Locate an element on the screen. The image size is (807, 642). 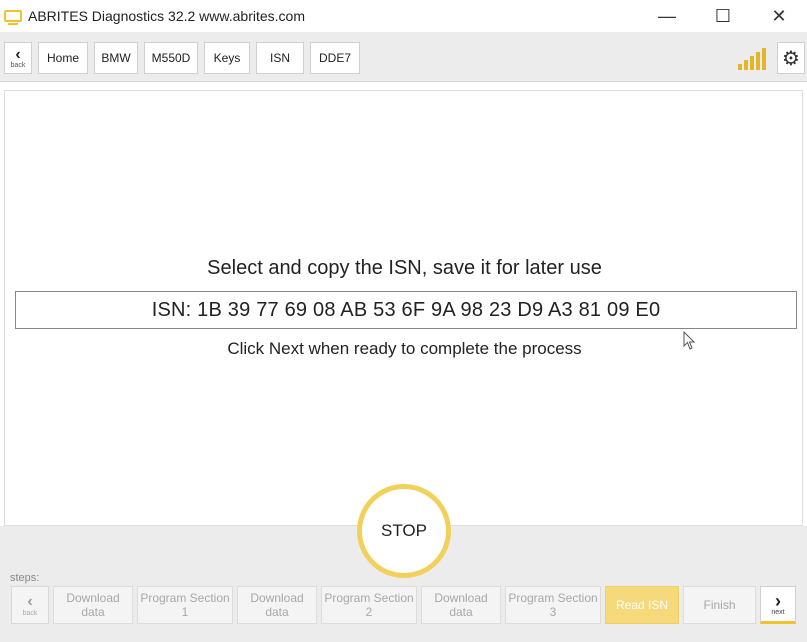
breadcrumb-model: M550D is located at coordinates (171, 58).